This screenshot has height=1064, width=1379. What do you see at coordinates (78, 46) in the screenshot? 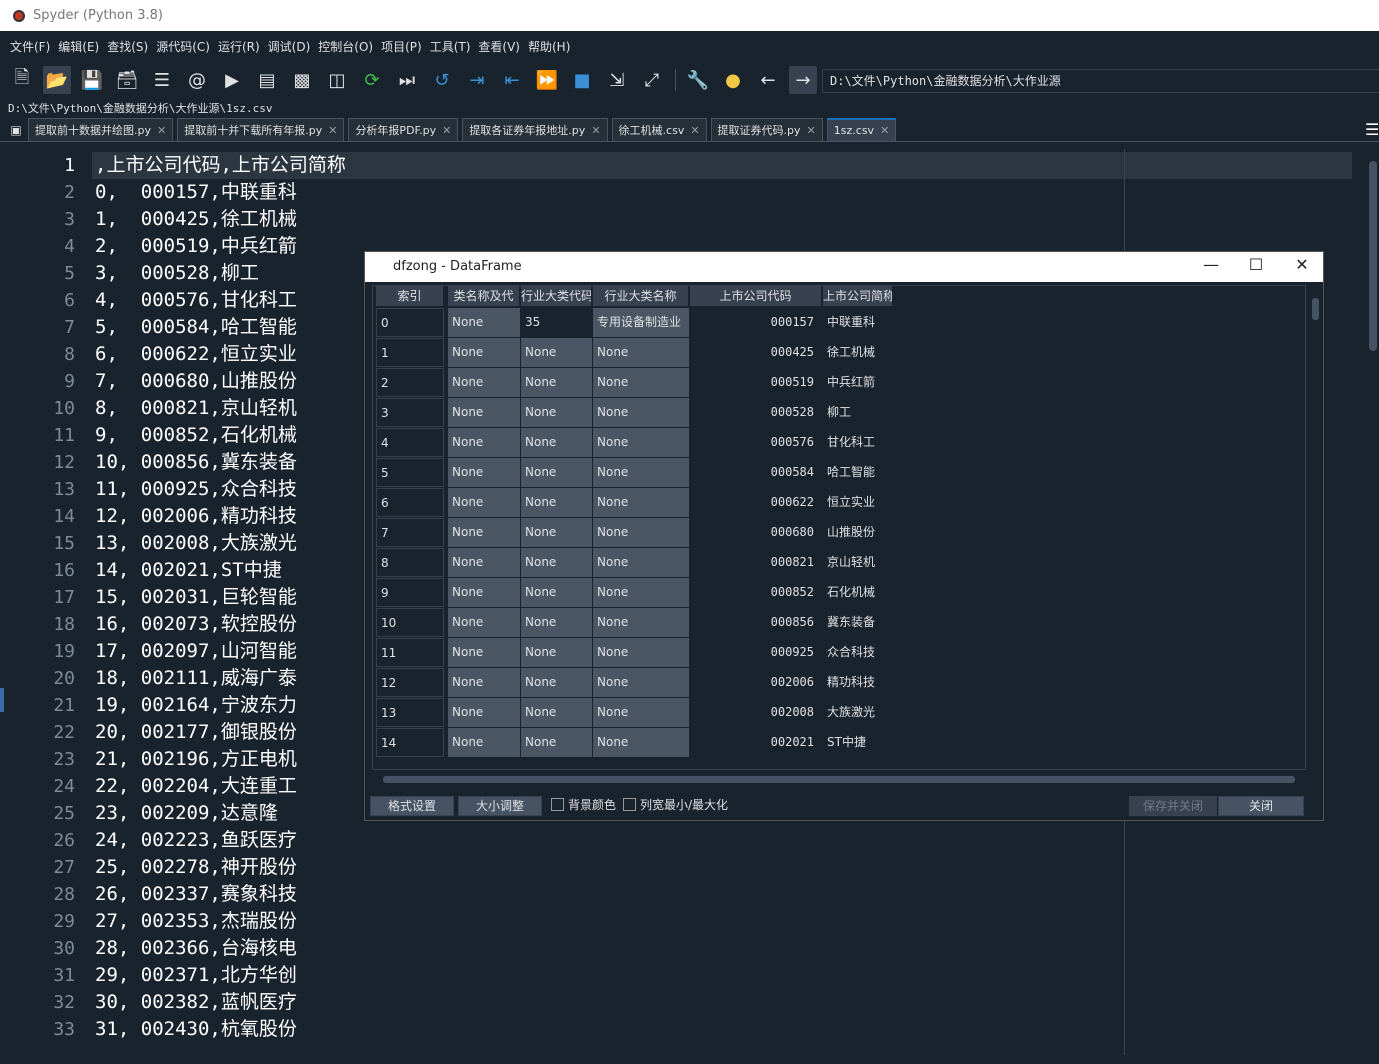
I see `menu-edit: 编辑(E)` at bounding box center [78, 46].